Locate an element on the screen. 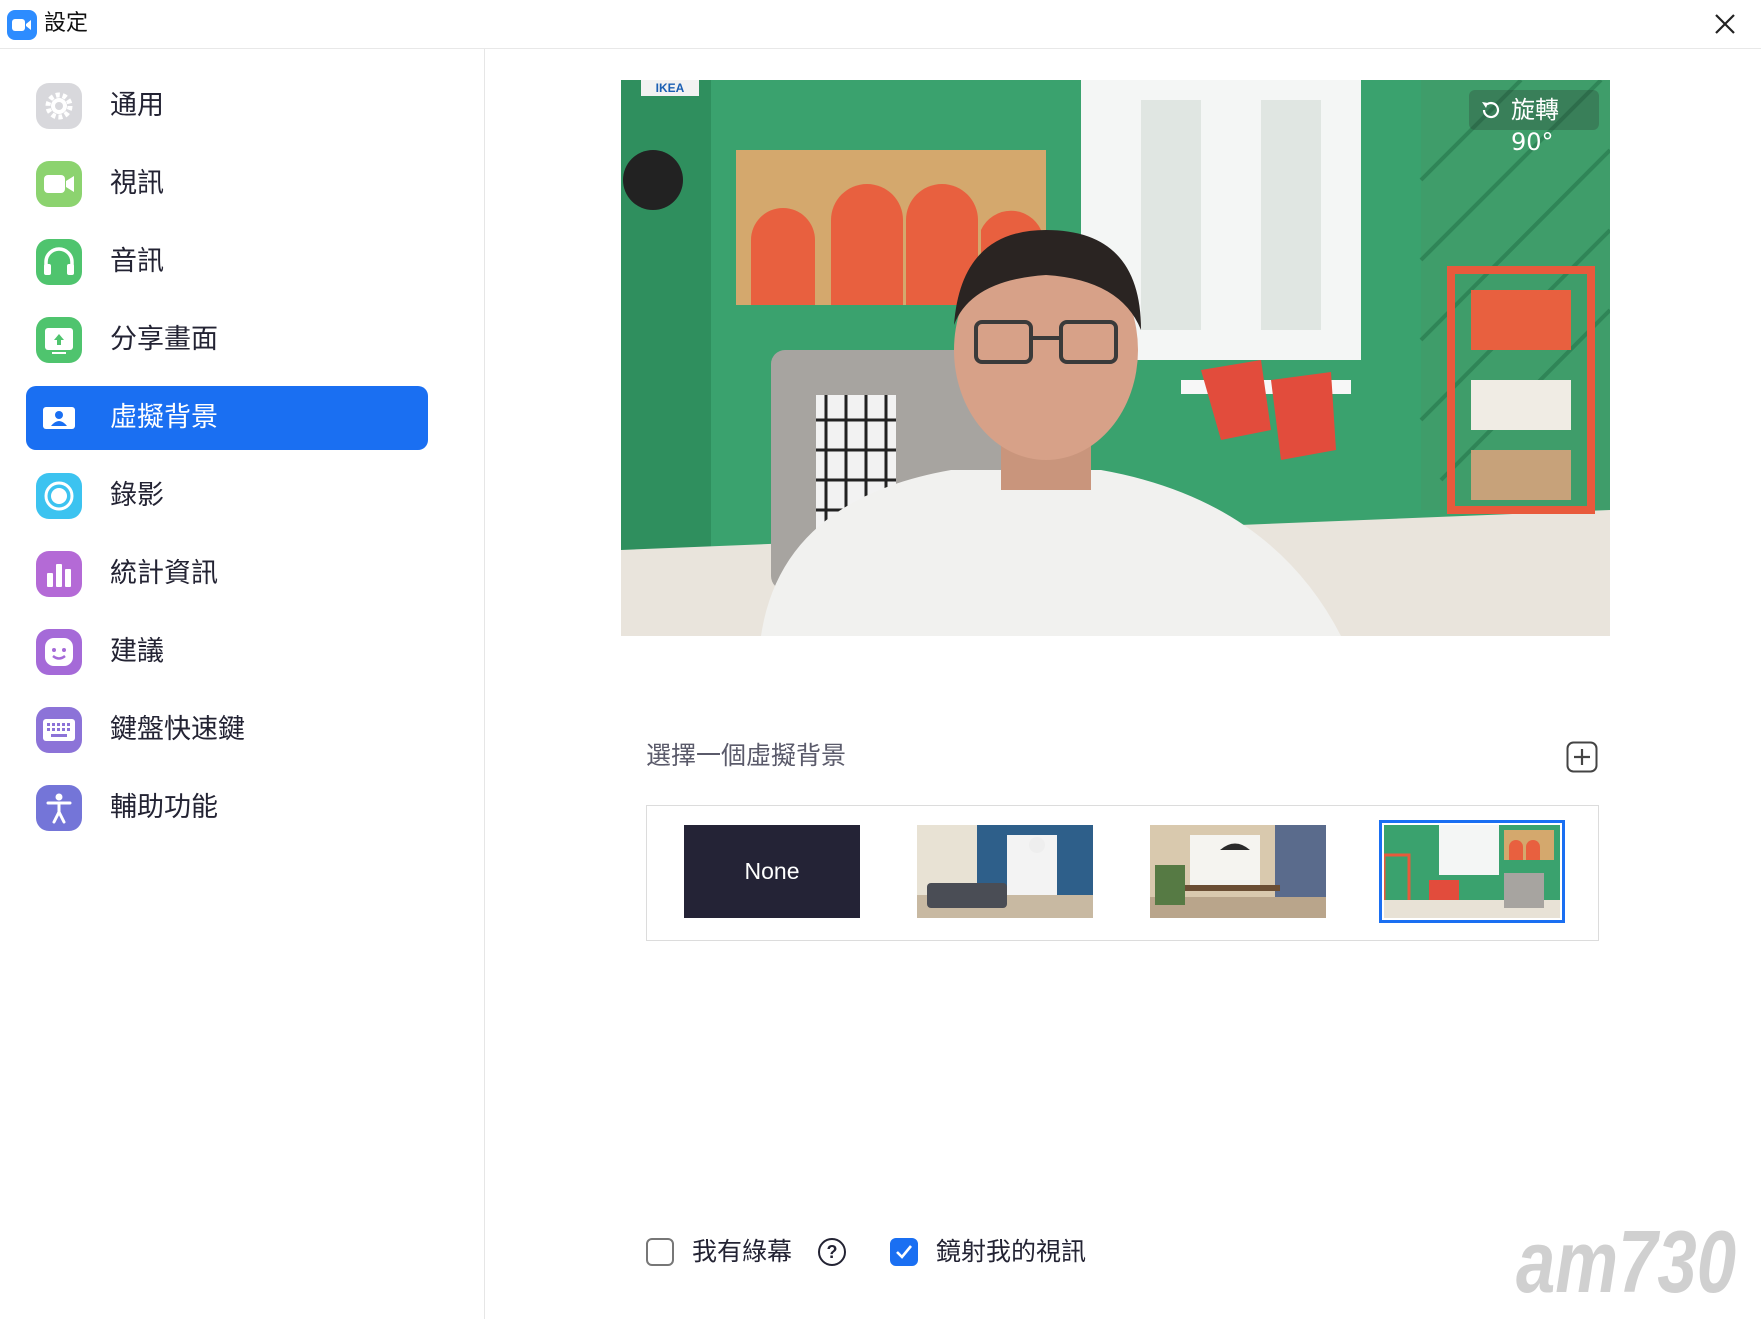 The width and height of the screenshot is (1761, 1319). checkmark-icon is located at coordinates (904, 1252).